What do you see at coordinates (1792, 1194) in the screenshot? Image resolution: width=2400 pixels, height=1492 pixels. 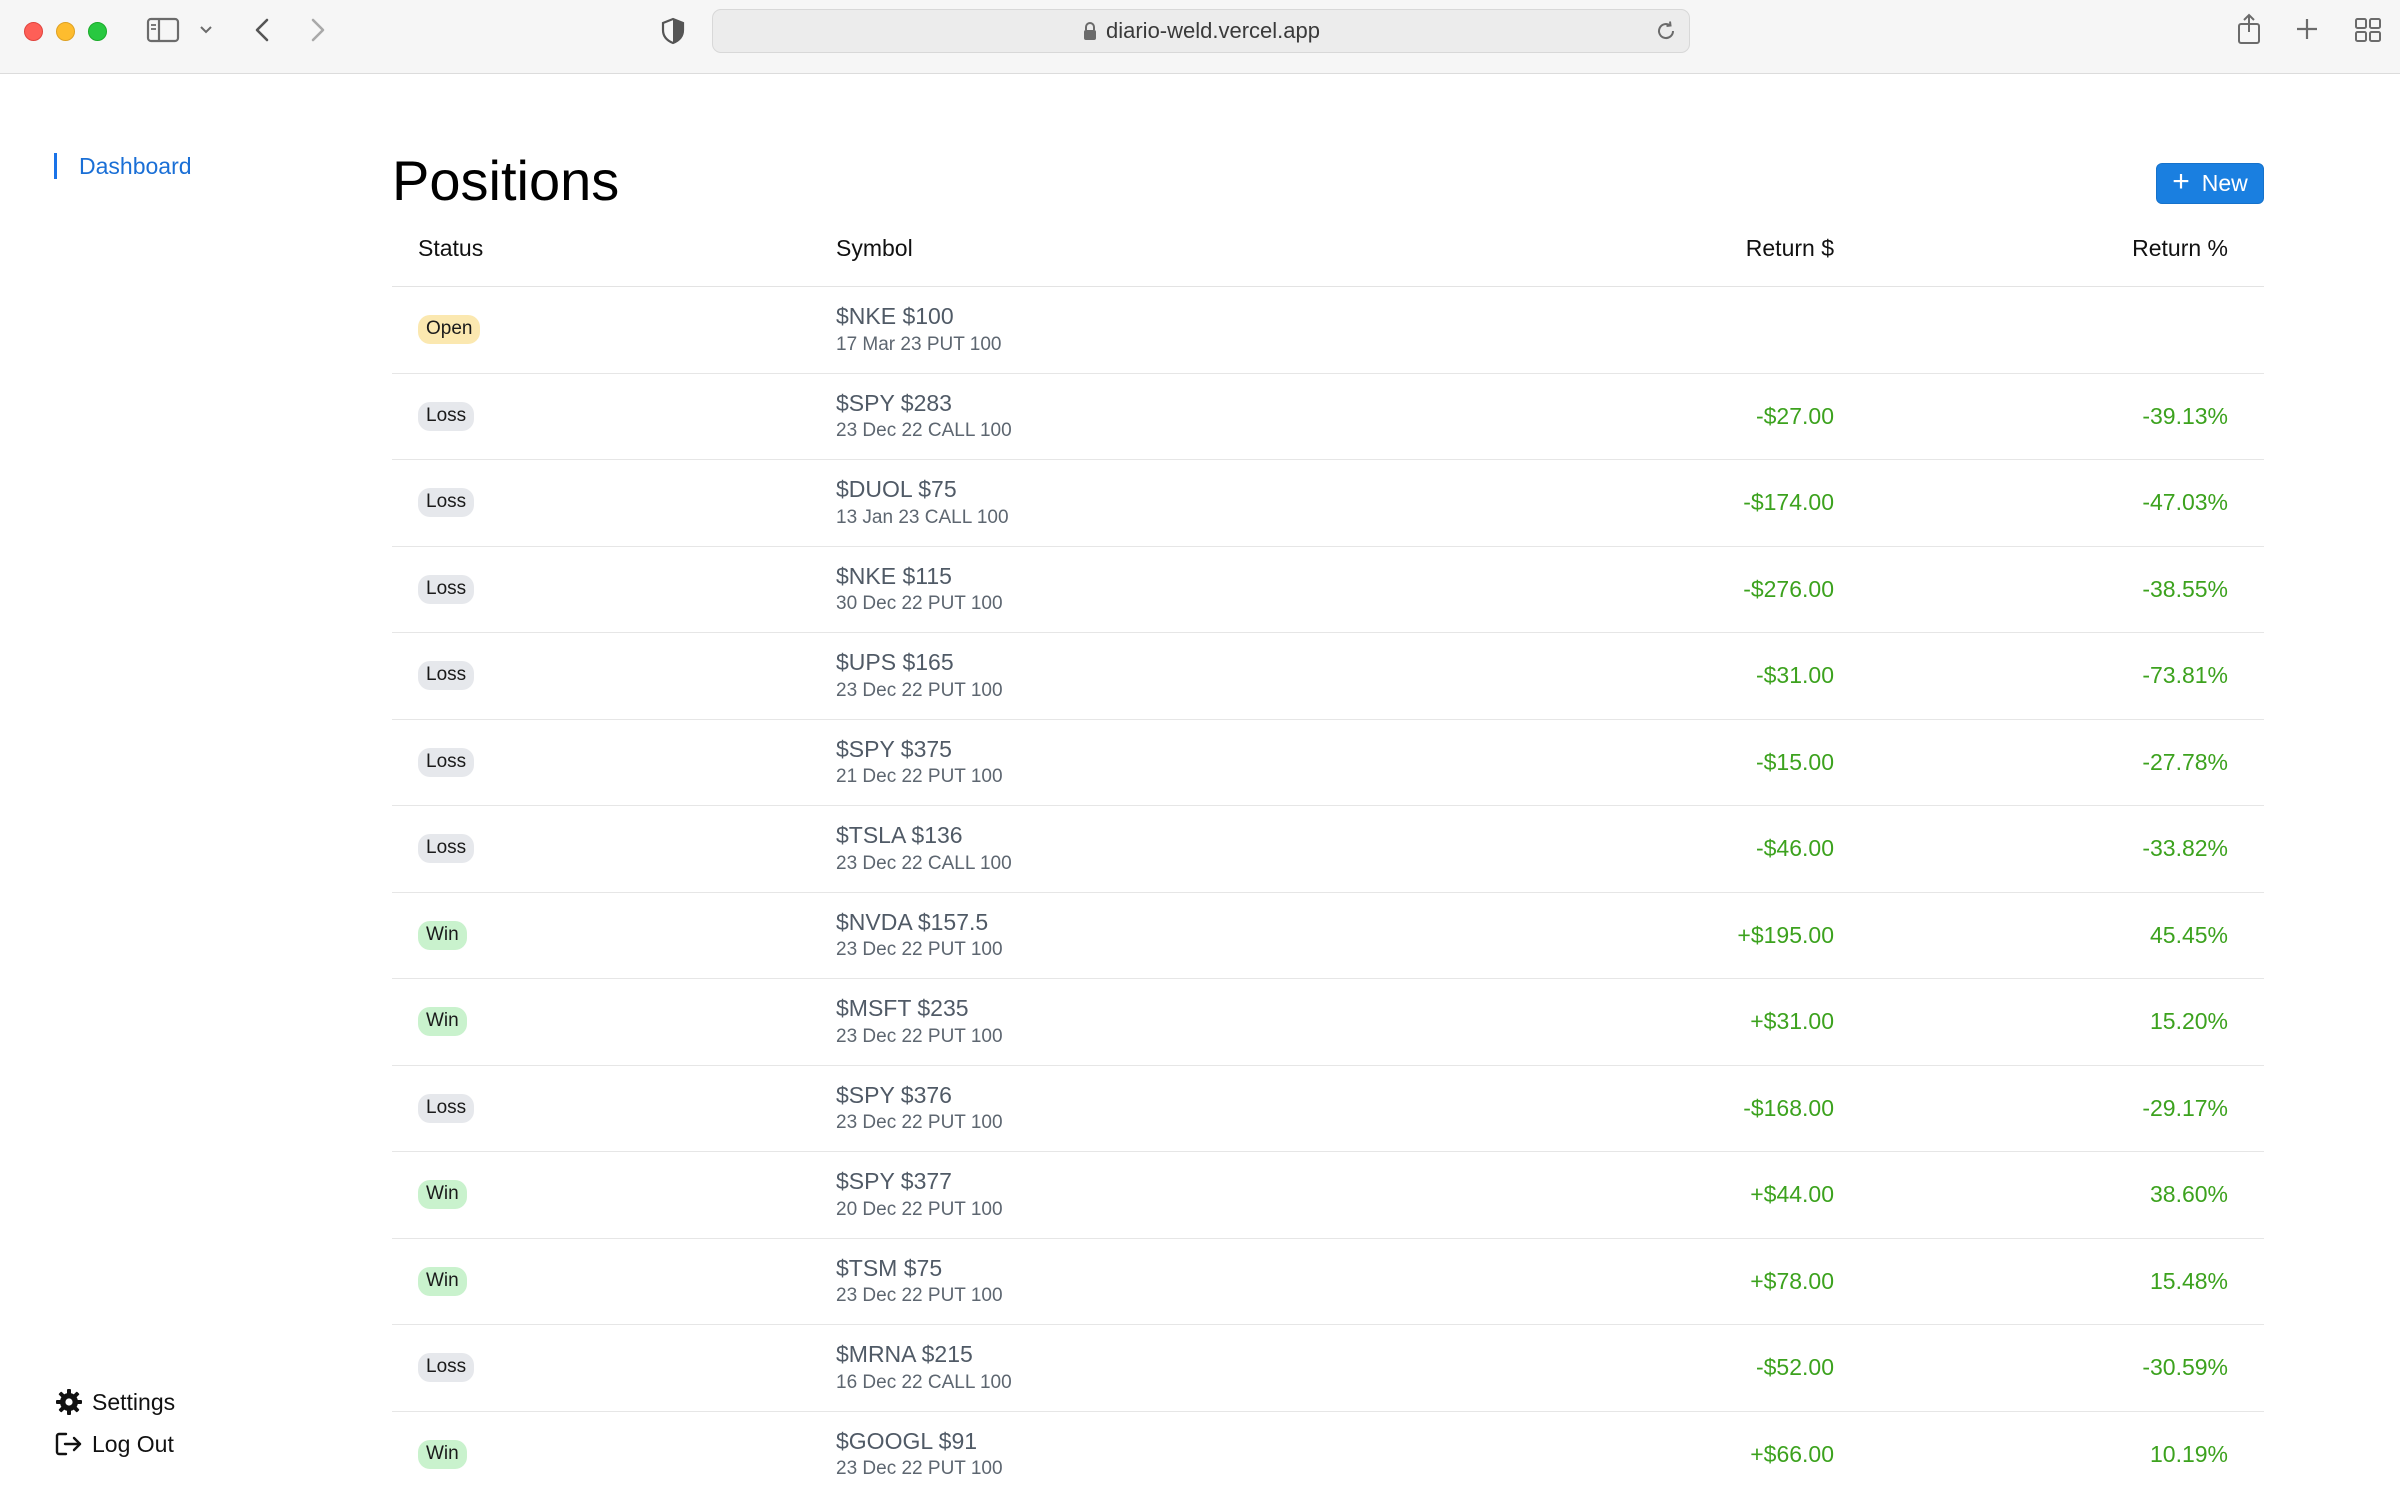 I see `return-dollar: +$44.00` at bounding box center [1792, 1194].